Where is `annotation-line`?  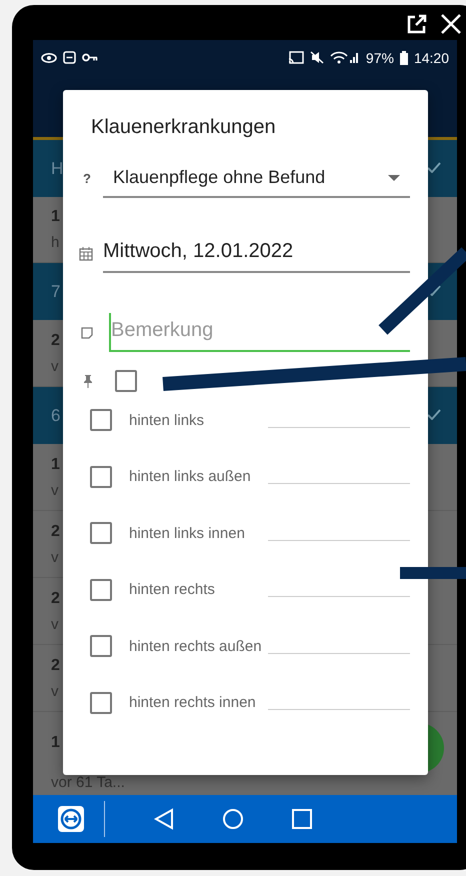
annotation-line is located at coordinates (433, 573).